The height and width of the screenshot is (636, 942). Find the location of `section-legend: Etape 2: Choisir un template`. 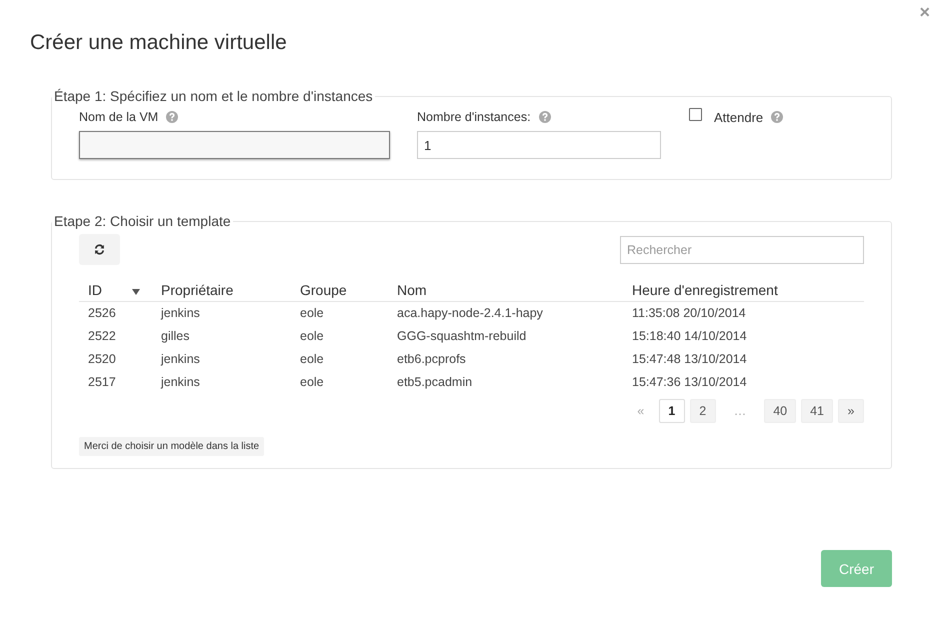

section-legend: Etape 2: Choisir un template is located at coordinates (142, 221).